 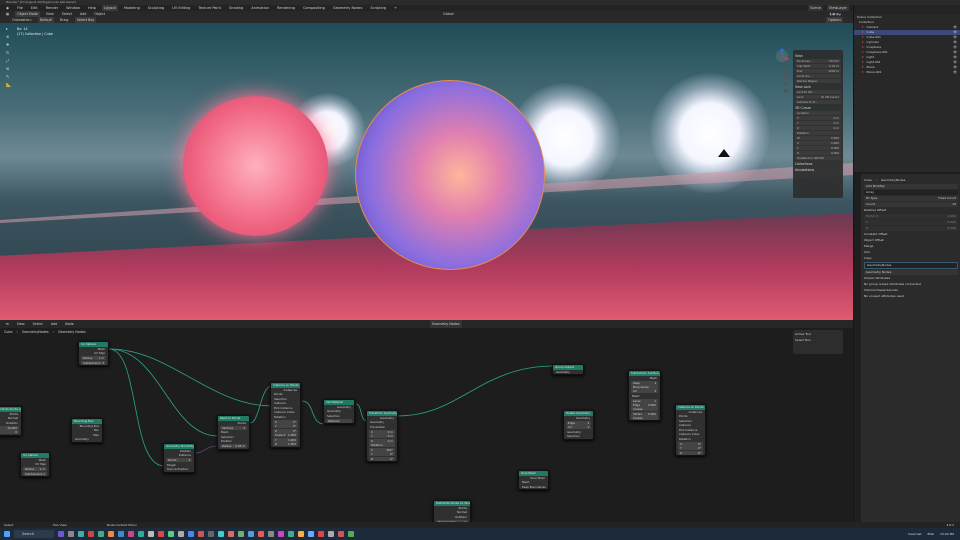 I want to click on node-value-field: Rotation, so click(x=382, y=445).